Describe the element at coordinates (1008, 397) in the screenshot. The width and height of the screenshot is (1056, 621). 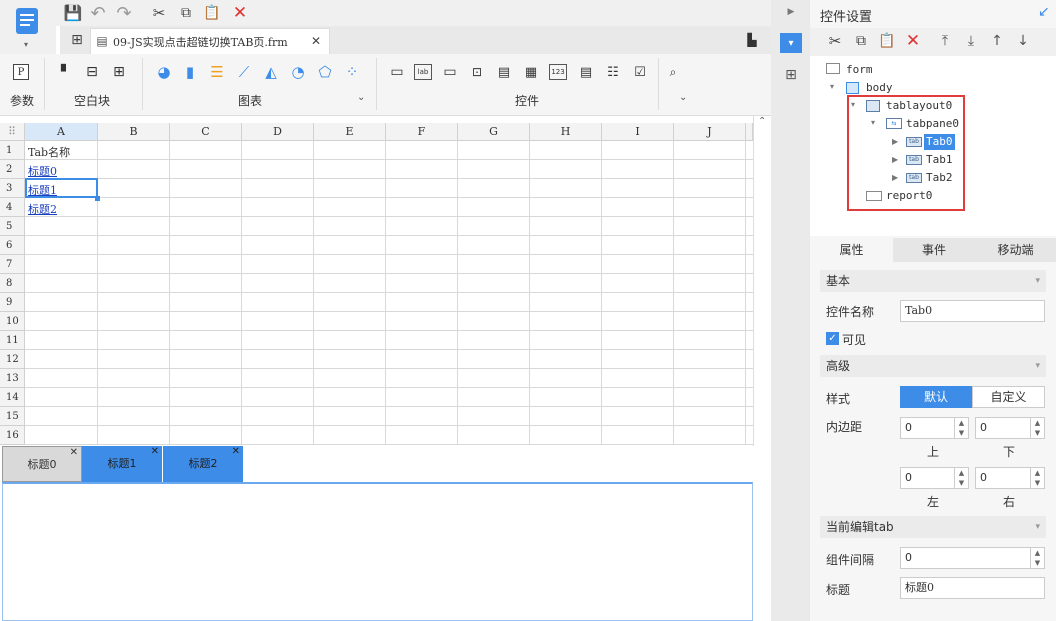
I see `style-custom-button: 自定义` at that location.